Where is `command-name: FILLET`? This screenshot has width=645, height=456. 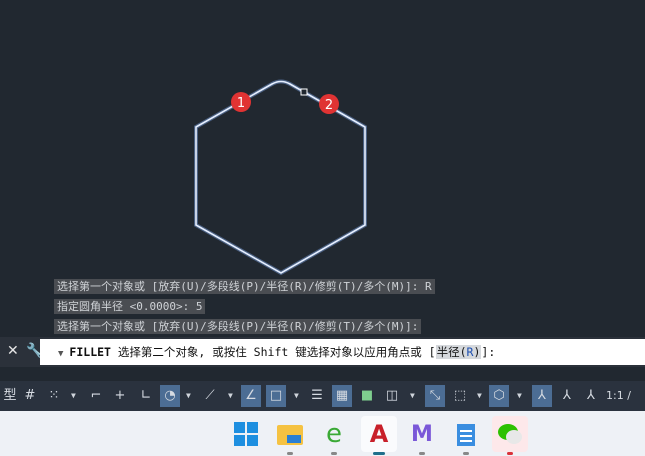 command-name: FILLET is located at coordinates (90, 352).